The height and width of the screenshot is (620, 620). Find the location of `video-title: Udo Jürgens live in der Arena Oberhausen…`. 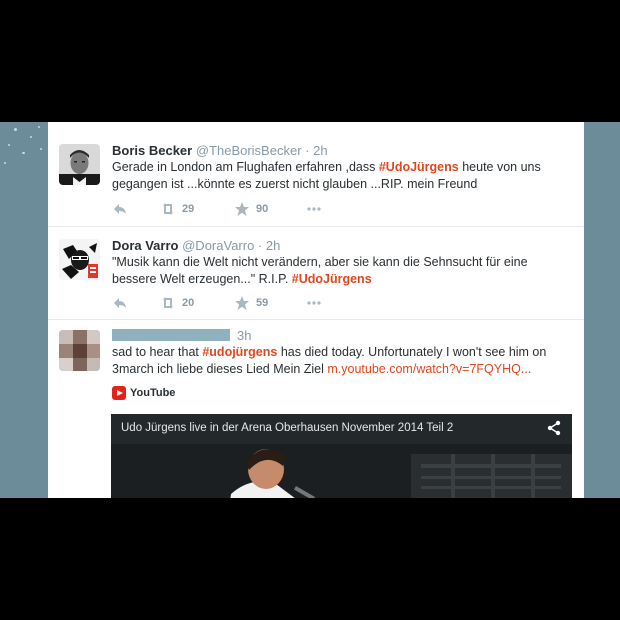

video-title: Udo Jürgens live in der Arena Oberhausen… is located at coordinates (287, 428).